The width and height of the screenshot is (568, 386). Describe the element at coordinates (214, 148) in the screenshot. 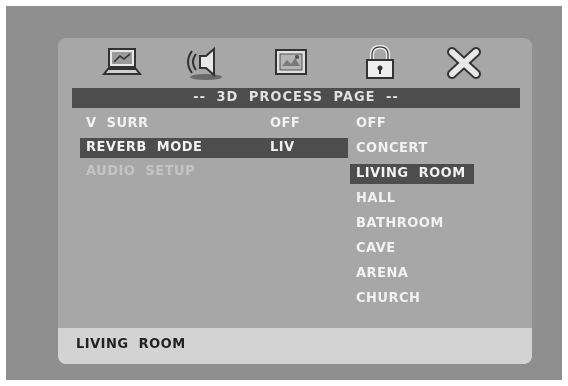

I see `menu-item-reverb-mode: REVERB MODE` at that location.